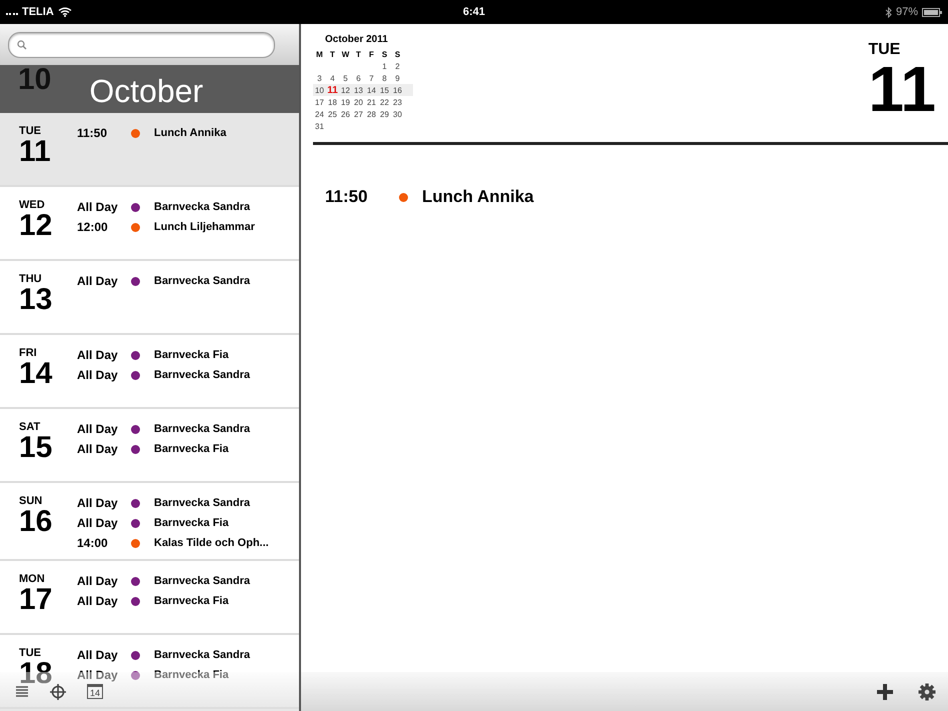 This screenshot has width=948, height=711. What do you see at coordinates (36, 522) in the screenshot?
I see `day-number: 16` at bounding box center [36, 522].